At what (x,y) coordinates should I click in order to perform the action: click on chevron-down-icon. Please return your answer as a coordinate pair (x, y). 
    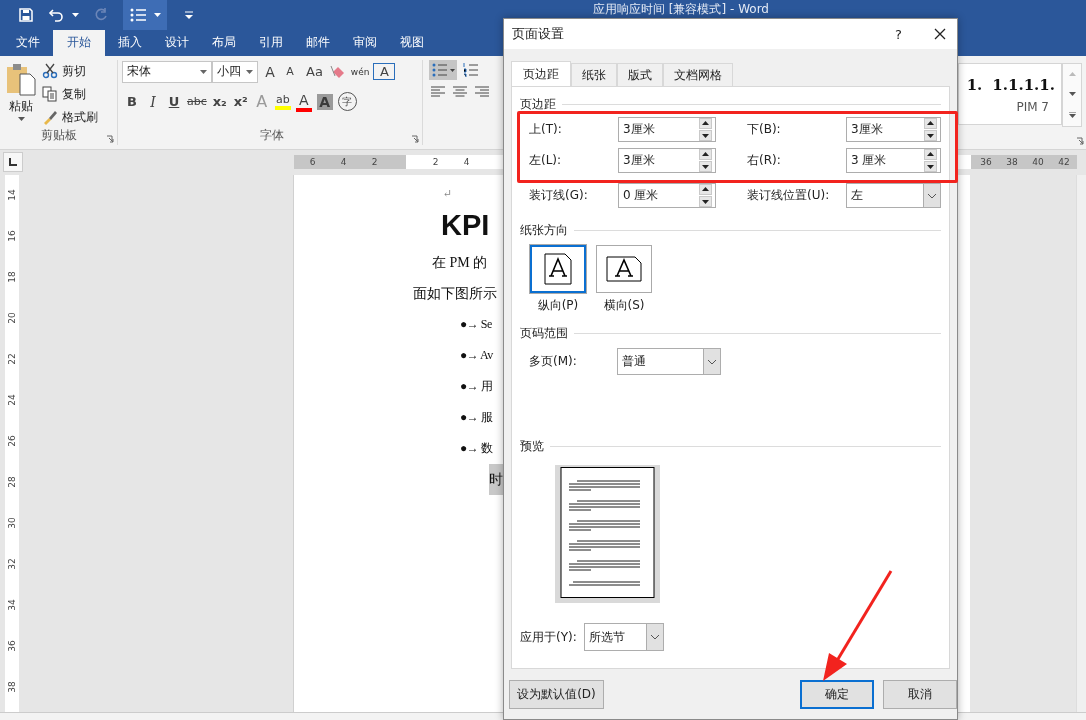
    Looking at the image, I should click on (712, 361).